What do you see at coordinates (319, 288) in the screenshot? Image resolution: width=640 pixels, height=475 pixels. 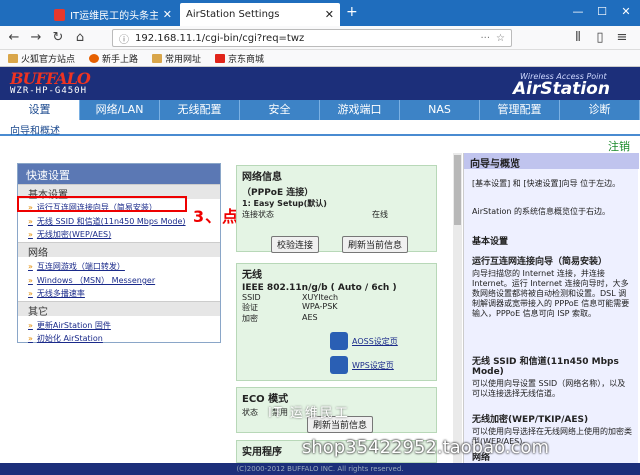 I see `wireless-mode: IEEE 802.11n/g/b ( Auto / 6ch )` at bounding box center [319, 288].